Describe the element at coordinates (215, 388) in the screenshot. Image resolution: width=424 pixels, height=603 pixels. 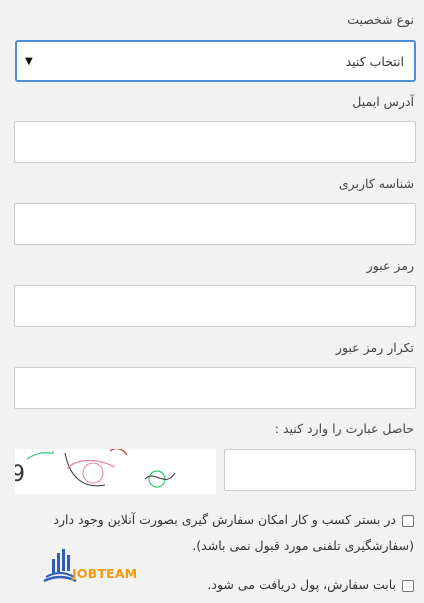
I see `password-confirm-field` at that location.